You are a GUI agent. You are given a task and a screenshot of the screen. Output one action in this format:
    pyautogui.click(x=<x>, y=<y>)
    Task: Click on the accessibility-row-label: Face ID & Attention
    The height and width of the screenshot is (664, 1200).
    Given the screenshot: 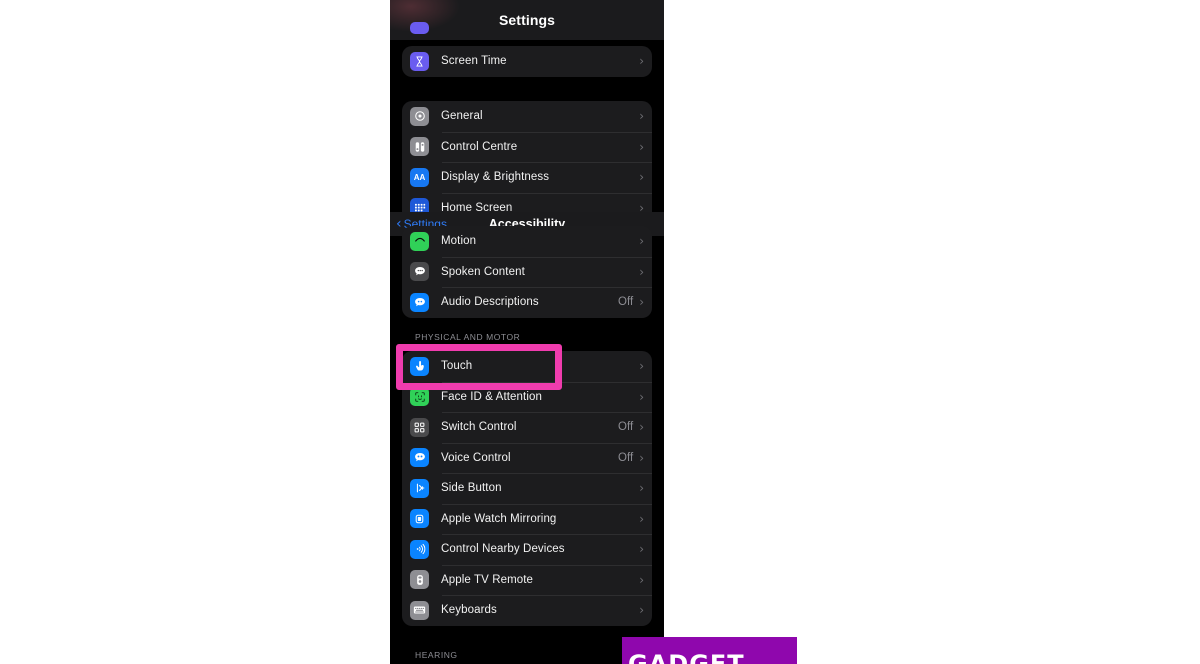 What is the action you would take?
    pyautogui.click(x=491, y=396)
    